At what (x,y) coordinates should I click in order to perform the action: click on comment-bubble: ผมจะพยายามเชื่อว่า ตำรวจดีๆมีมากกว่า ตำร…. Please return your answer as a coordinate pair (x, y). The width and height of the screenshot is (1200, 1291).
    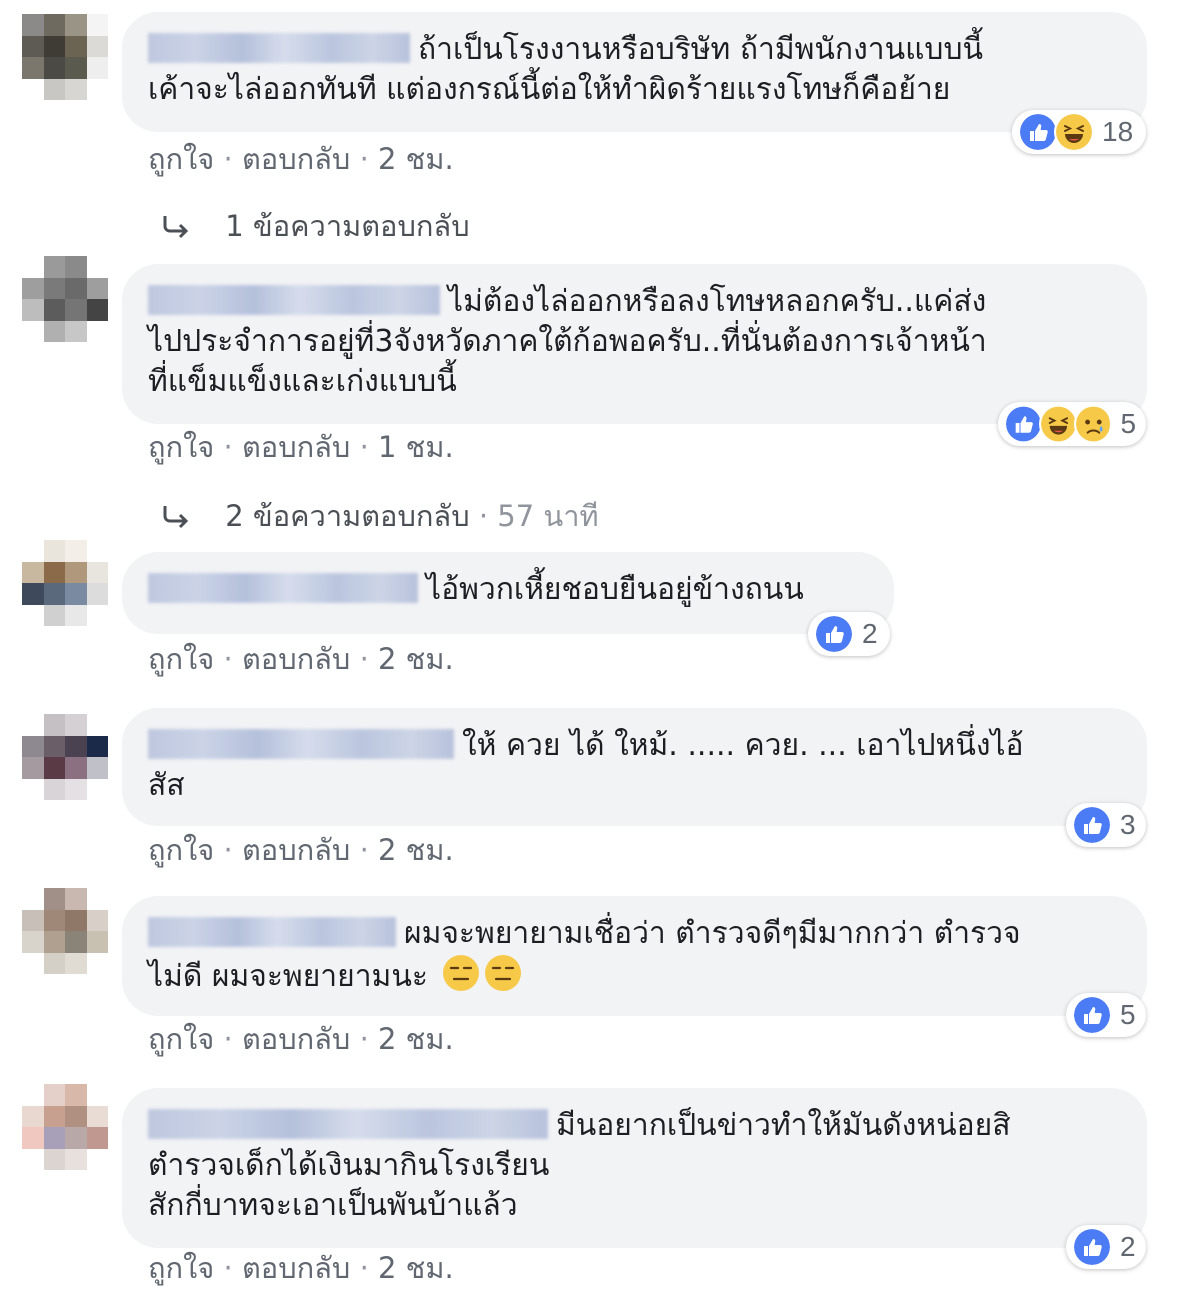
    Looking at the image, I should click on (634, 956).